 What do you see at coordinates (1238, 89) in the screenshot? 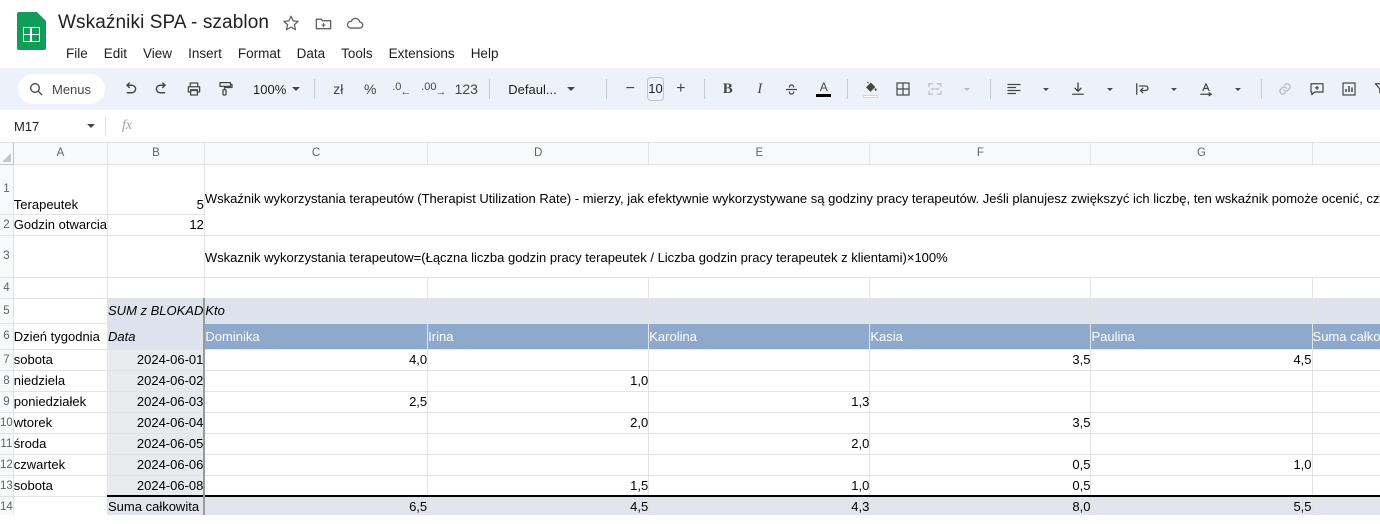
I see `text-rotation-dropdown-icon` at bounding box center [1238, 89].